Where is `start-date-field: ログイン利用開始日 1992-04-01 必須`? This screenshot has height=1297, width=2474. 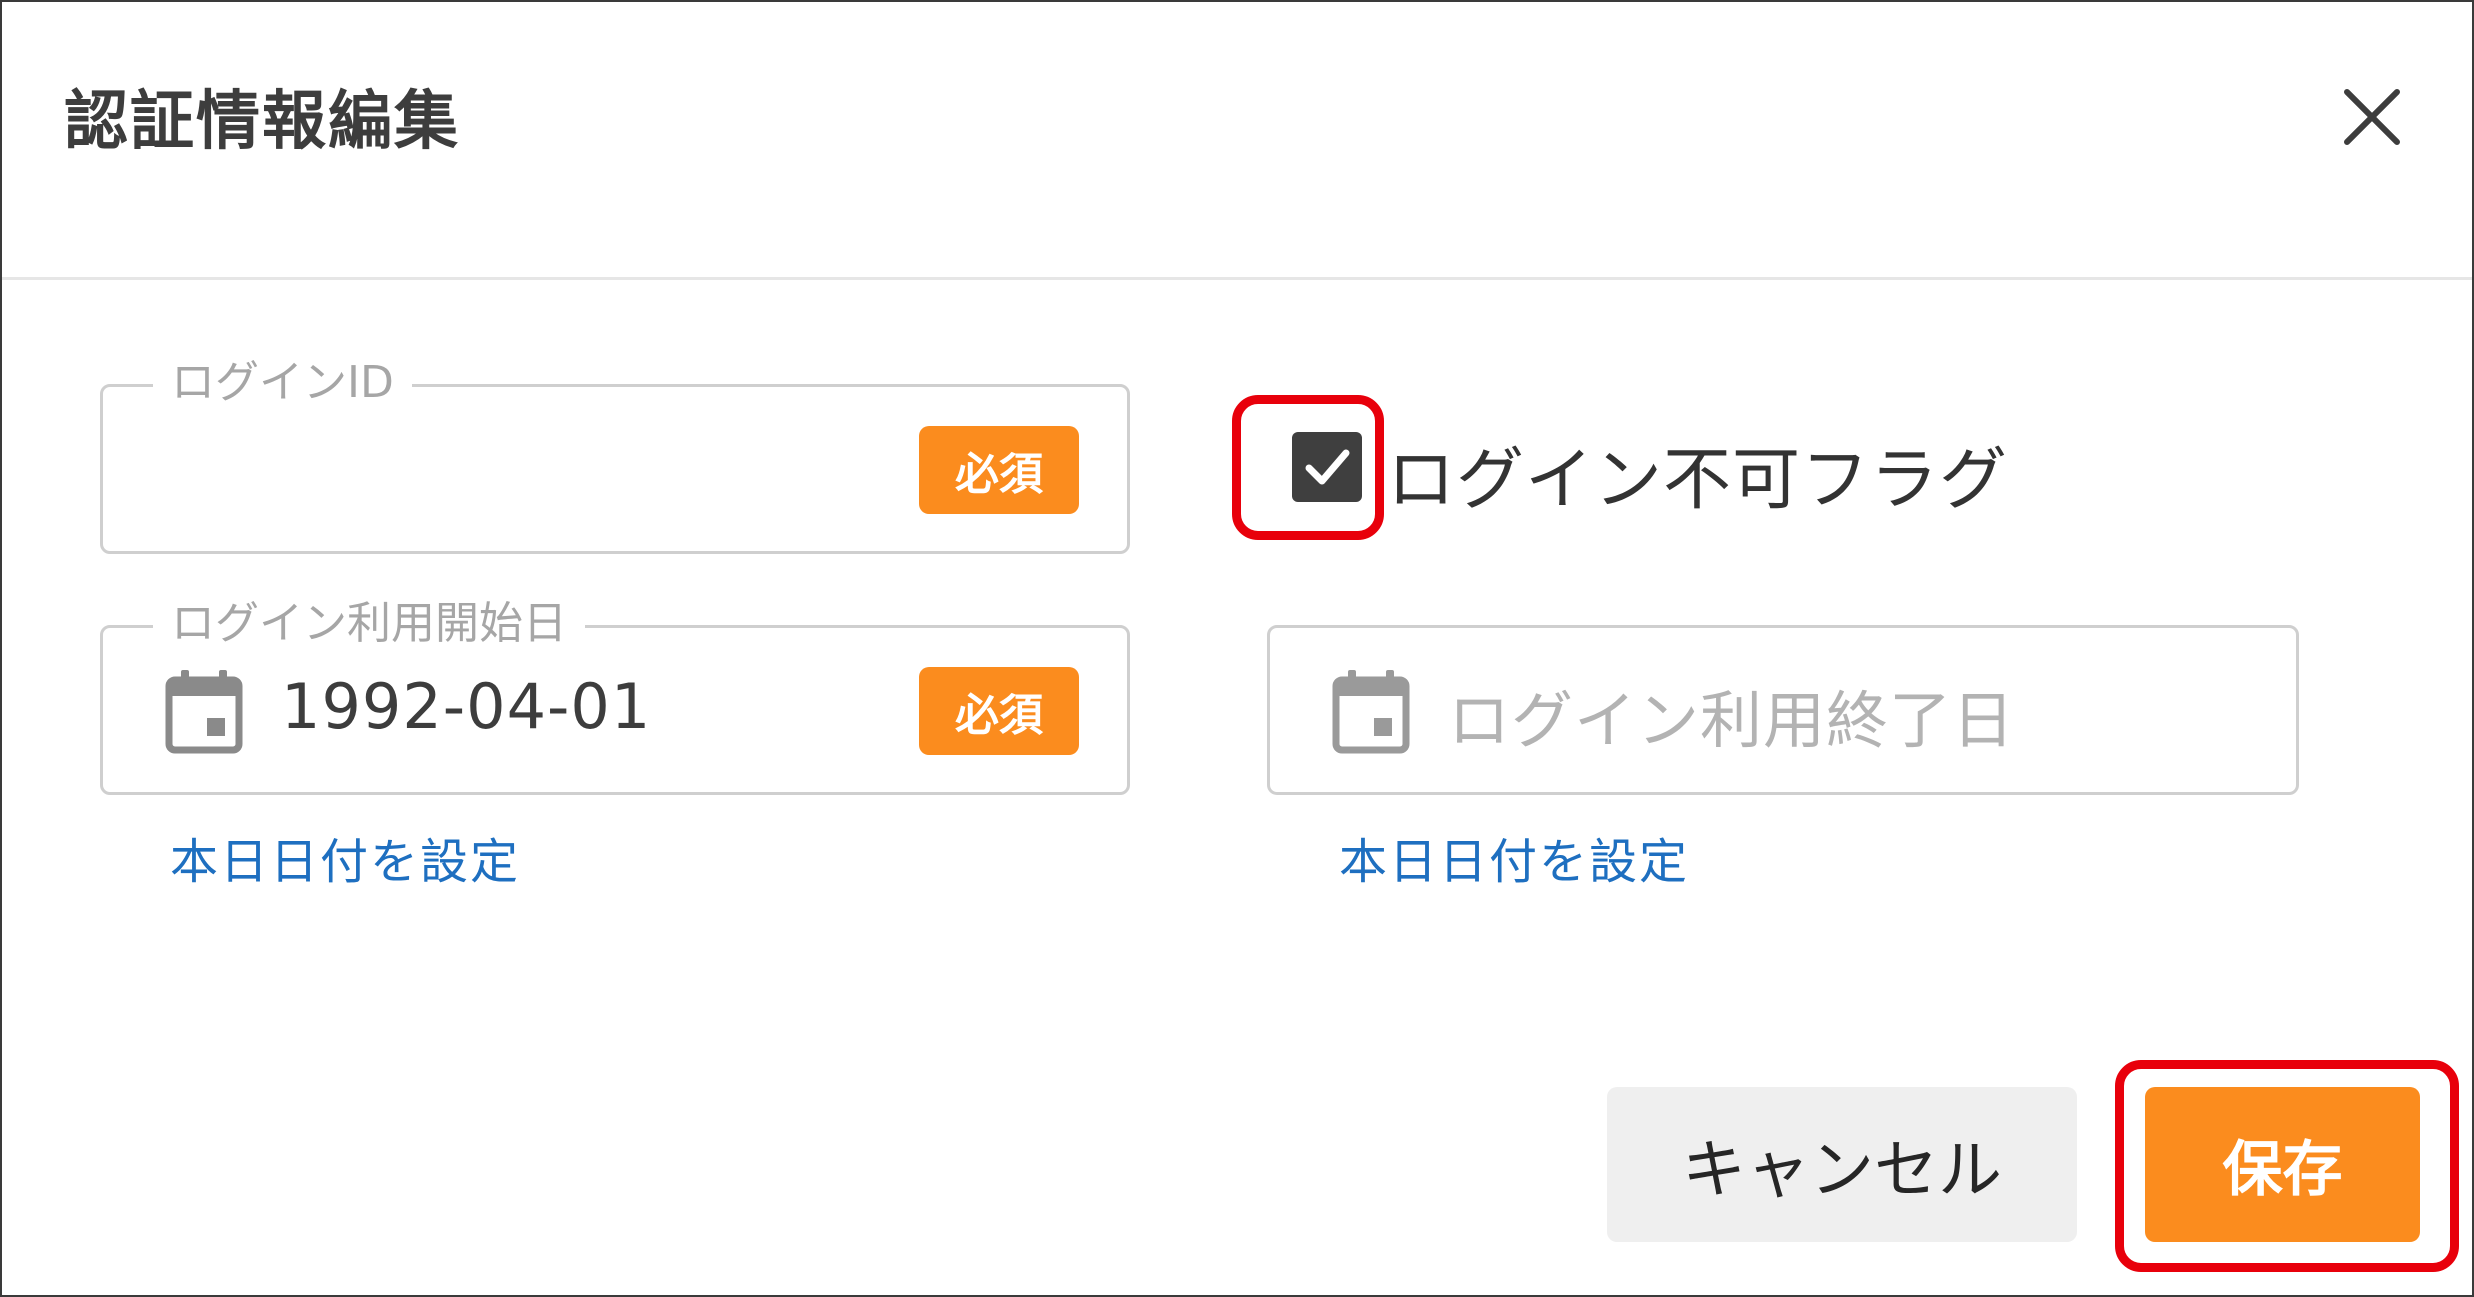
start-date-field: ログイン利用開始日 1992-04-01 必須 is located at coordinates (615, 695).